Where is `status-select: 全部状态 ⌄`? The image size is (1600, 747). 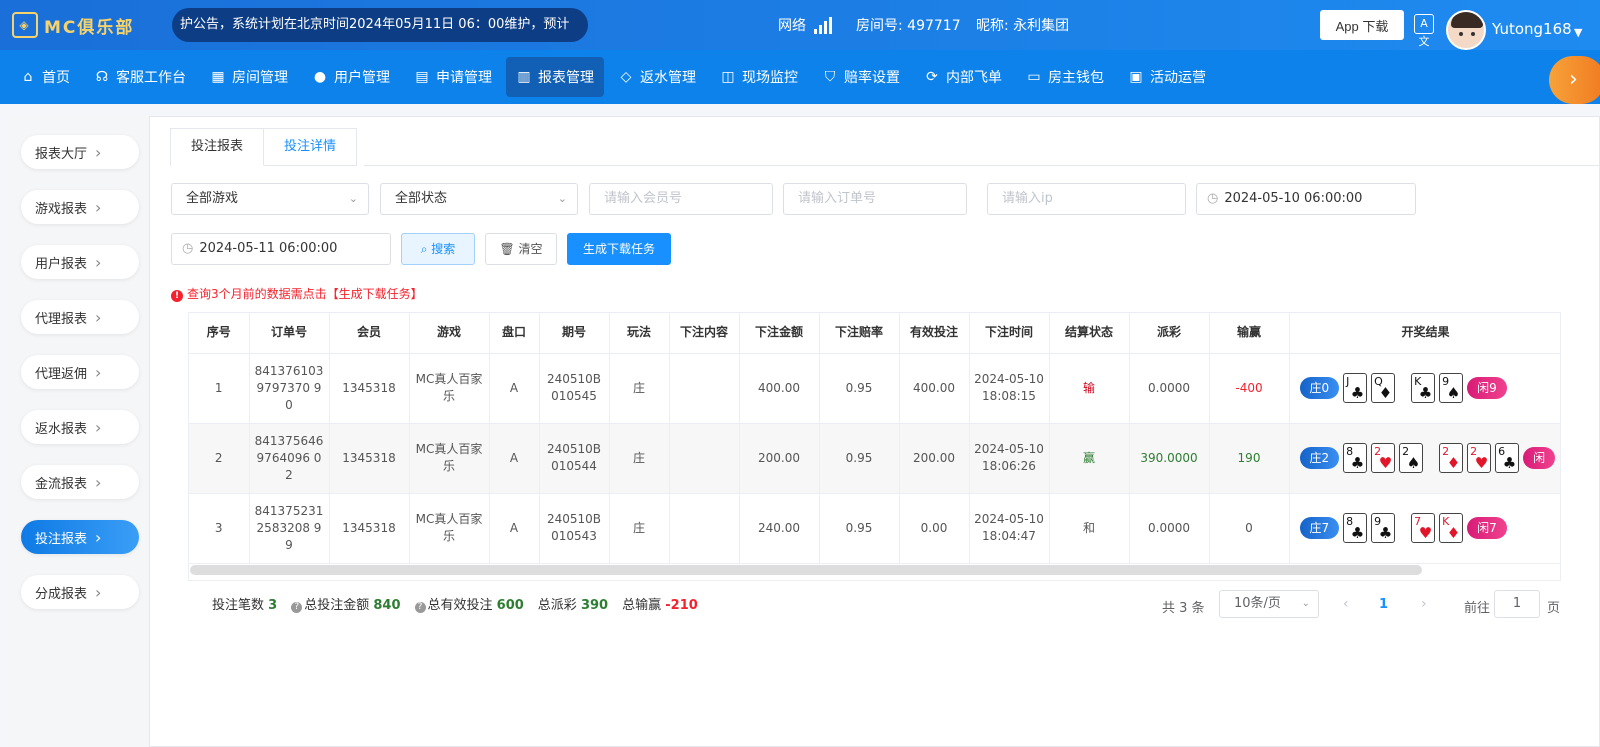
status-select: 全部状态 ⌄ is located at coordinates (479, 199).